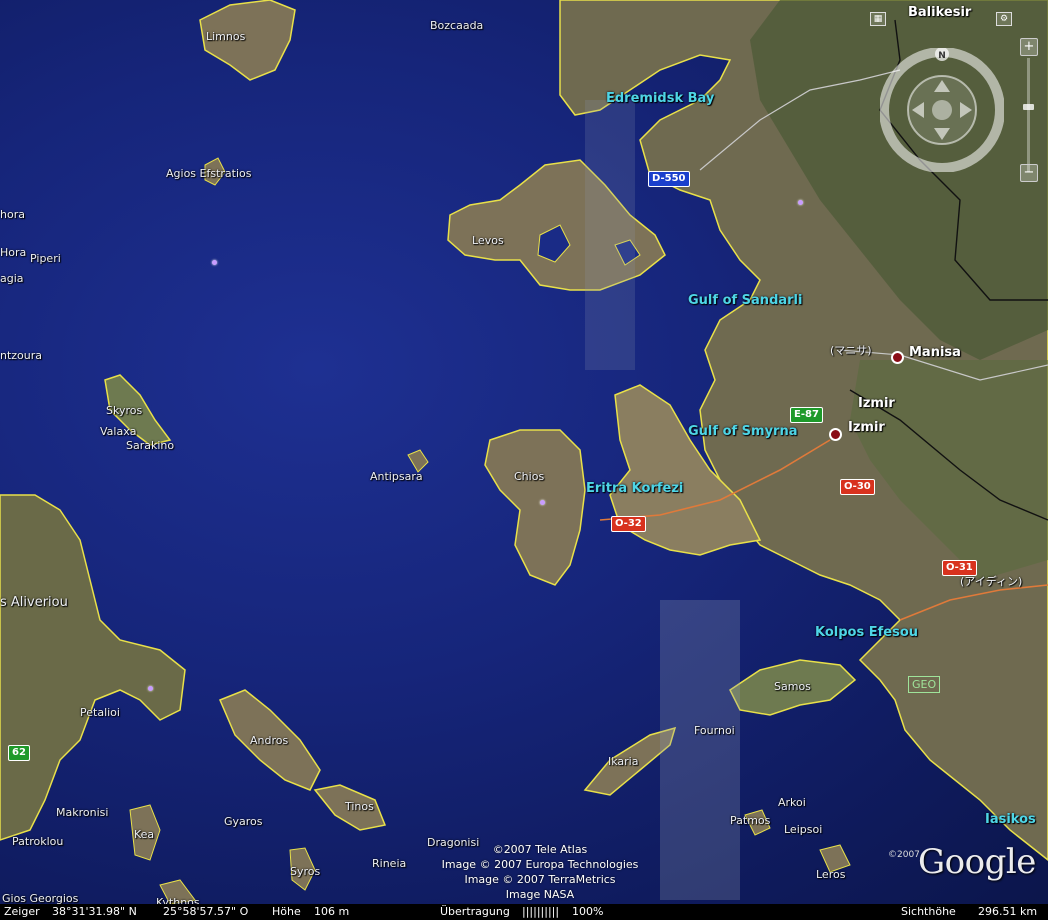 The height and width of the screenshot is (920, 1048). I want to click on zoom-slider-knob, so click(1028, 107).